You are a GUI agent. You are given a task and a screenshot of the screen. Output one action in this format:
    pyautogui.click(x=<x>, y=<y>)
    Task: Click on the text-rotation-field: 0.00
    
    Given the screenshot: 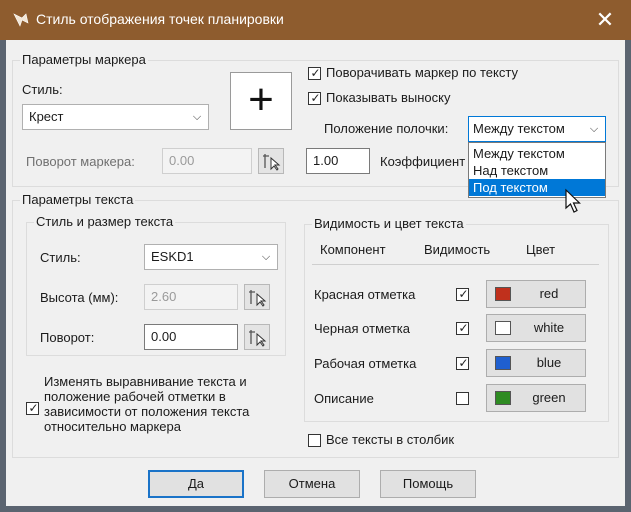 What is the action you would take?
    pyautogui.click(x=191, y=337)
    